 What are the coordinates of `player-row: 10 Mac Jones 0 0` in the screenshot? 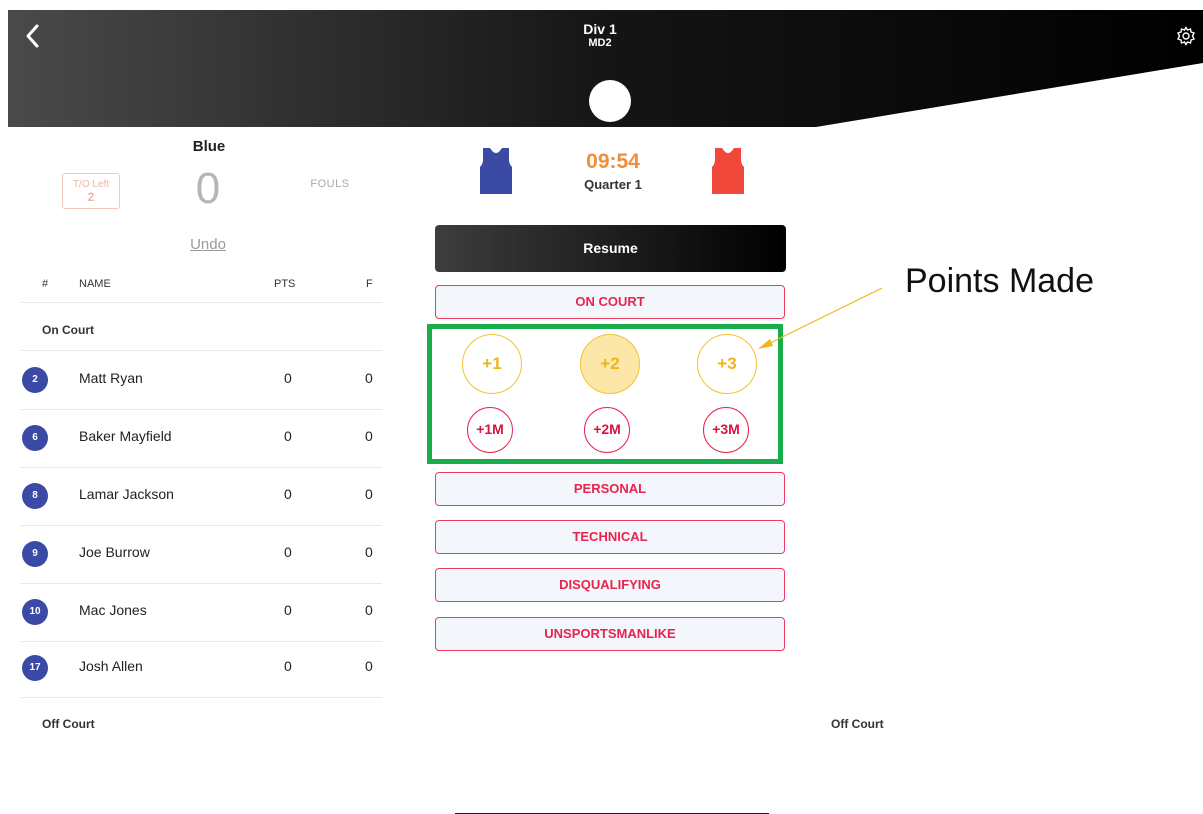 It's located at (201, 612).